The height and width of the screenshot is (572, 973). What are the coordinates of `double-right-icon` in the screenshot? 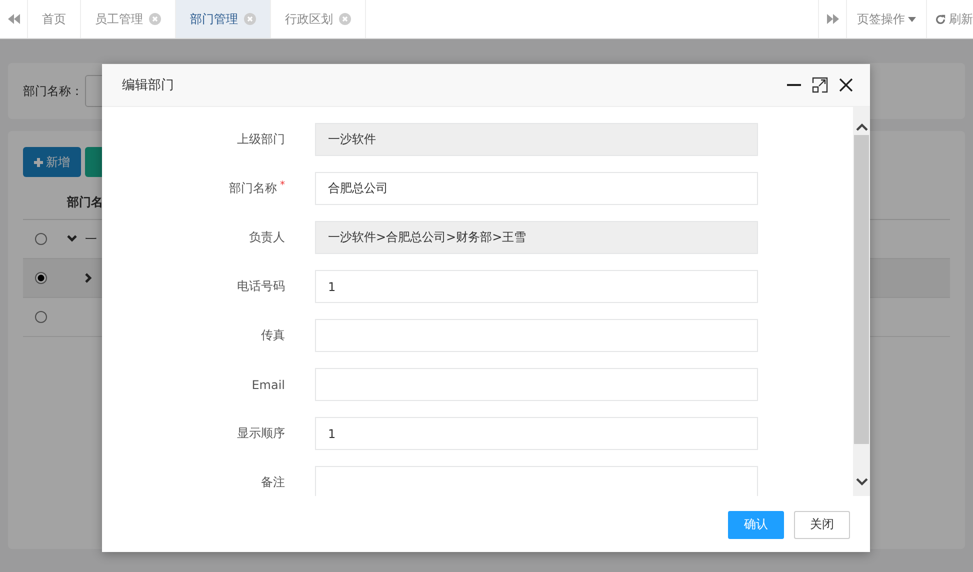 It's located at (832, 19).